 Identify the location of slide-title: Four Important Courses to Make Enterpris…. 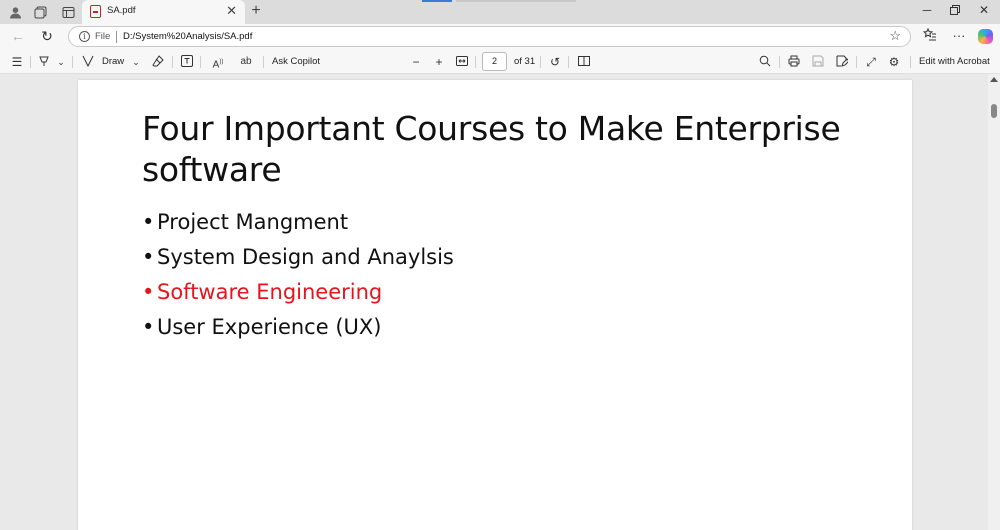
(491, 149).